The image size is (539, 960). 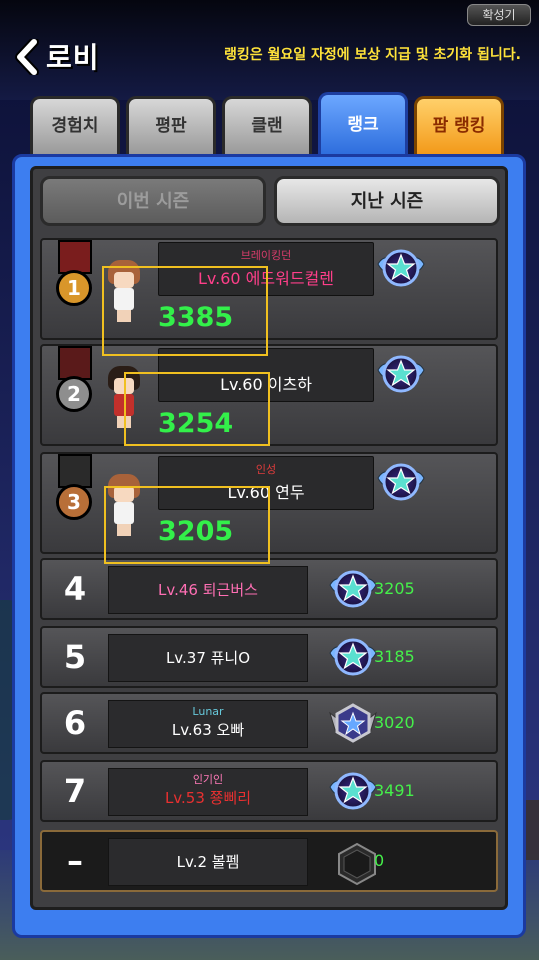 I want to click on rank-number: 7, so click(x=75, y=791).